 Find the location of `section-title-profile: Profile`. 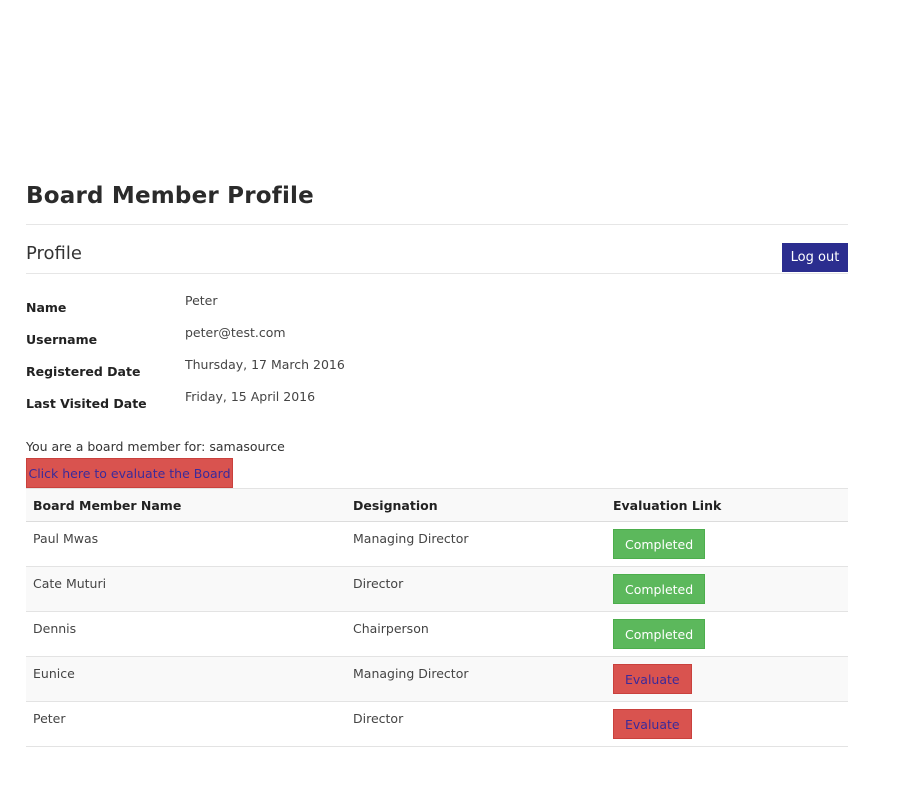

section-title-profile: Profile is located at coordinates (54, 253).